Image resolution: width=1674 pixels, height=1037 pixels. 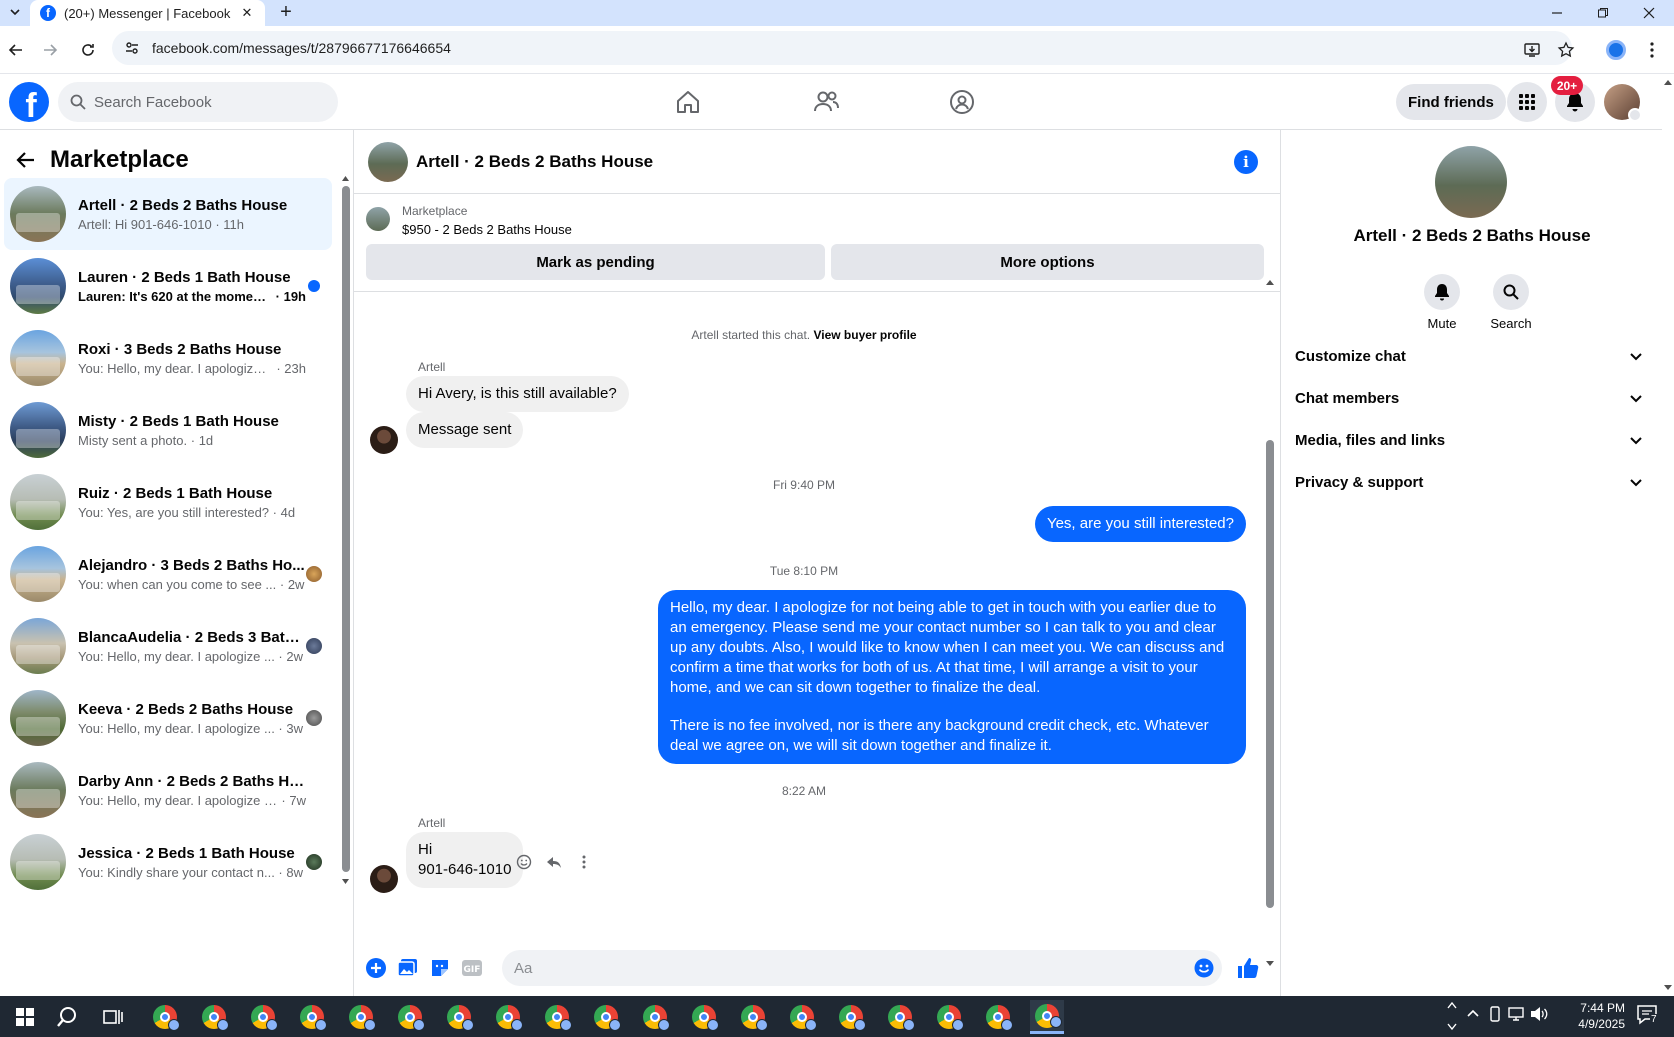 I want to click on task-view-icon, so click(x=113, y=1017).